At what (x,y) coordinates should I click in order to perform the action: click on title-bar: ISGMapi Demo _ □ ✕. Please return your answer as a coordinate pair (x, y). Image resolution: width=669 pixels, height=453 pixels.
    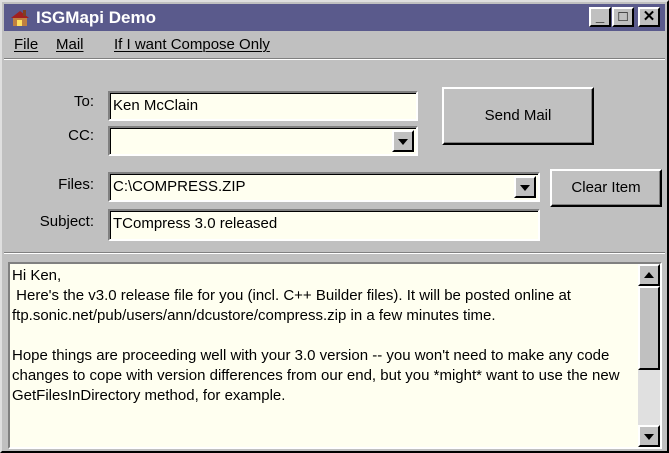
    Looking at the image, I should click on (334, 17).